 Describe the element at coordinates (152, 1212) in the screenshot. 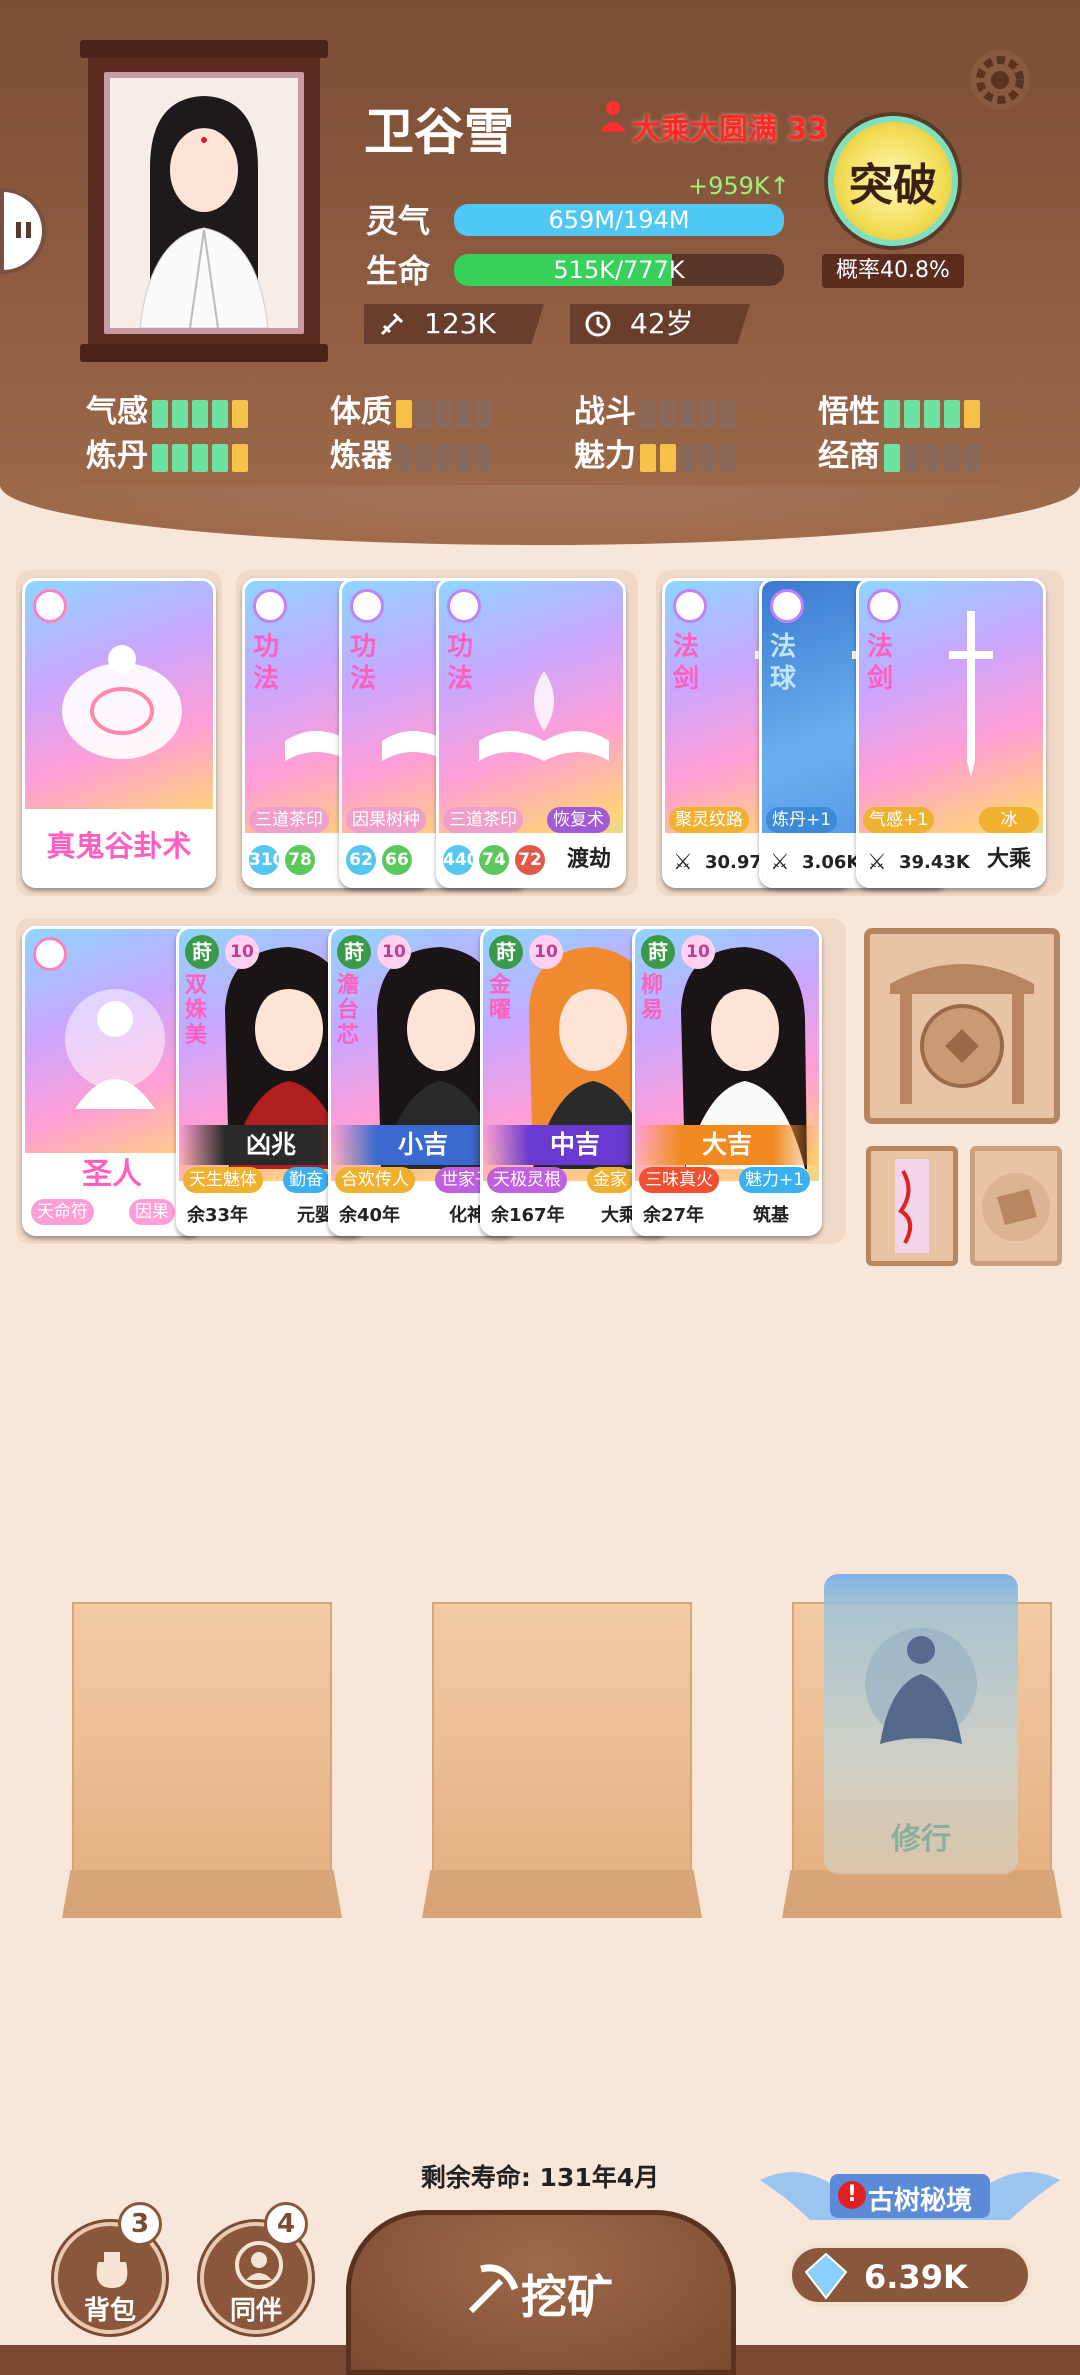

I see `sage-tag: 因果` at that location.